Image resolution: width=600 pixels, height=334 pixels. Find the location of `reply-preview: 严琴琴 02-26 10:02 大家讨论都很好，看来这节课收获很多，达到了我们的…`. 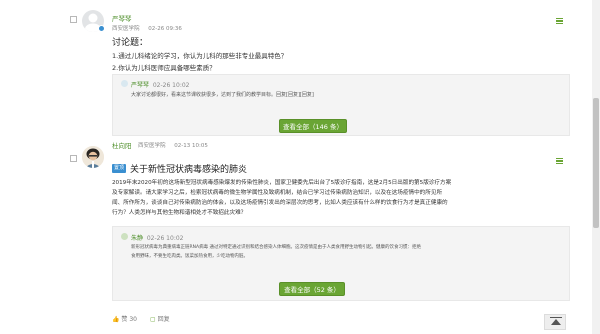

reply-preview: 严琴琴 02-26 10:02 大家讨论都很好，看来这节课收获很多，达到了我们的… is located at coordinates (341, 105).